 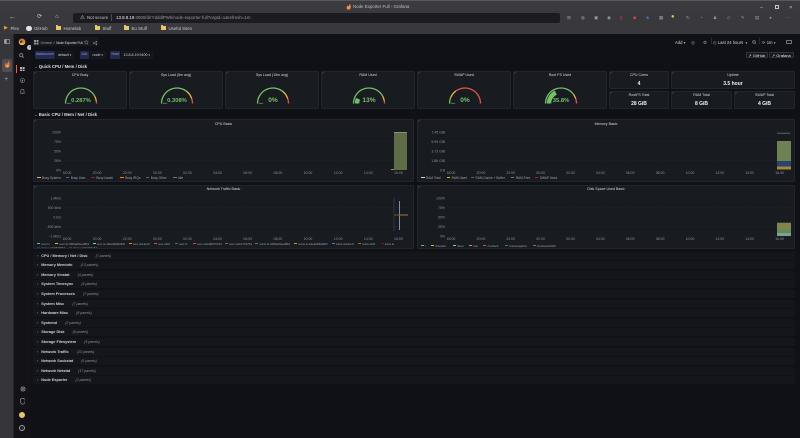 What do you see at coordinates (438, 142) in the screenshot?
I see `svg-text: 5.59 GiB` at bounding box center [438, 142].